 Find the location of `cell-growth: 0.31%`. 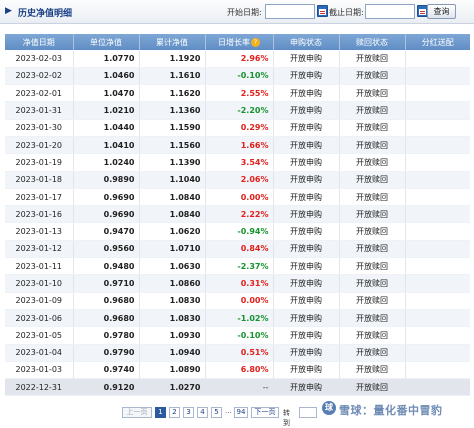

cell-growth: 0.31% is located at coordinates (239, 283).